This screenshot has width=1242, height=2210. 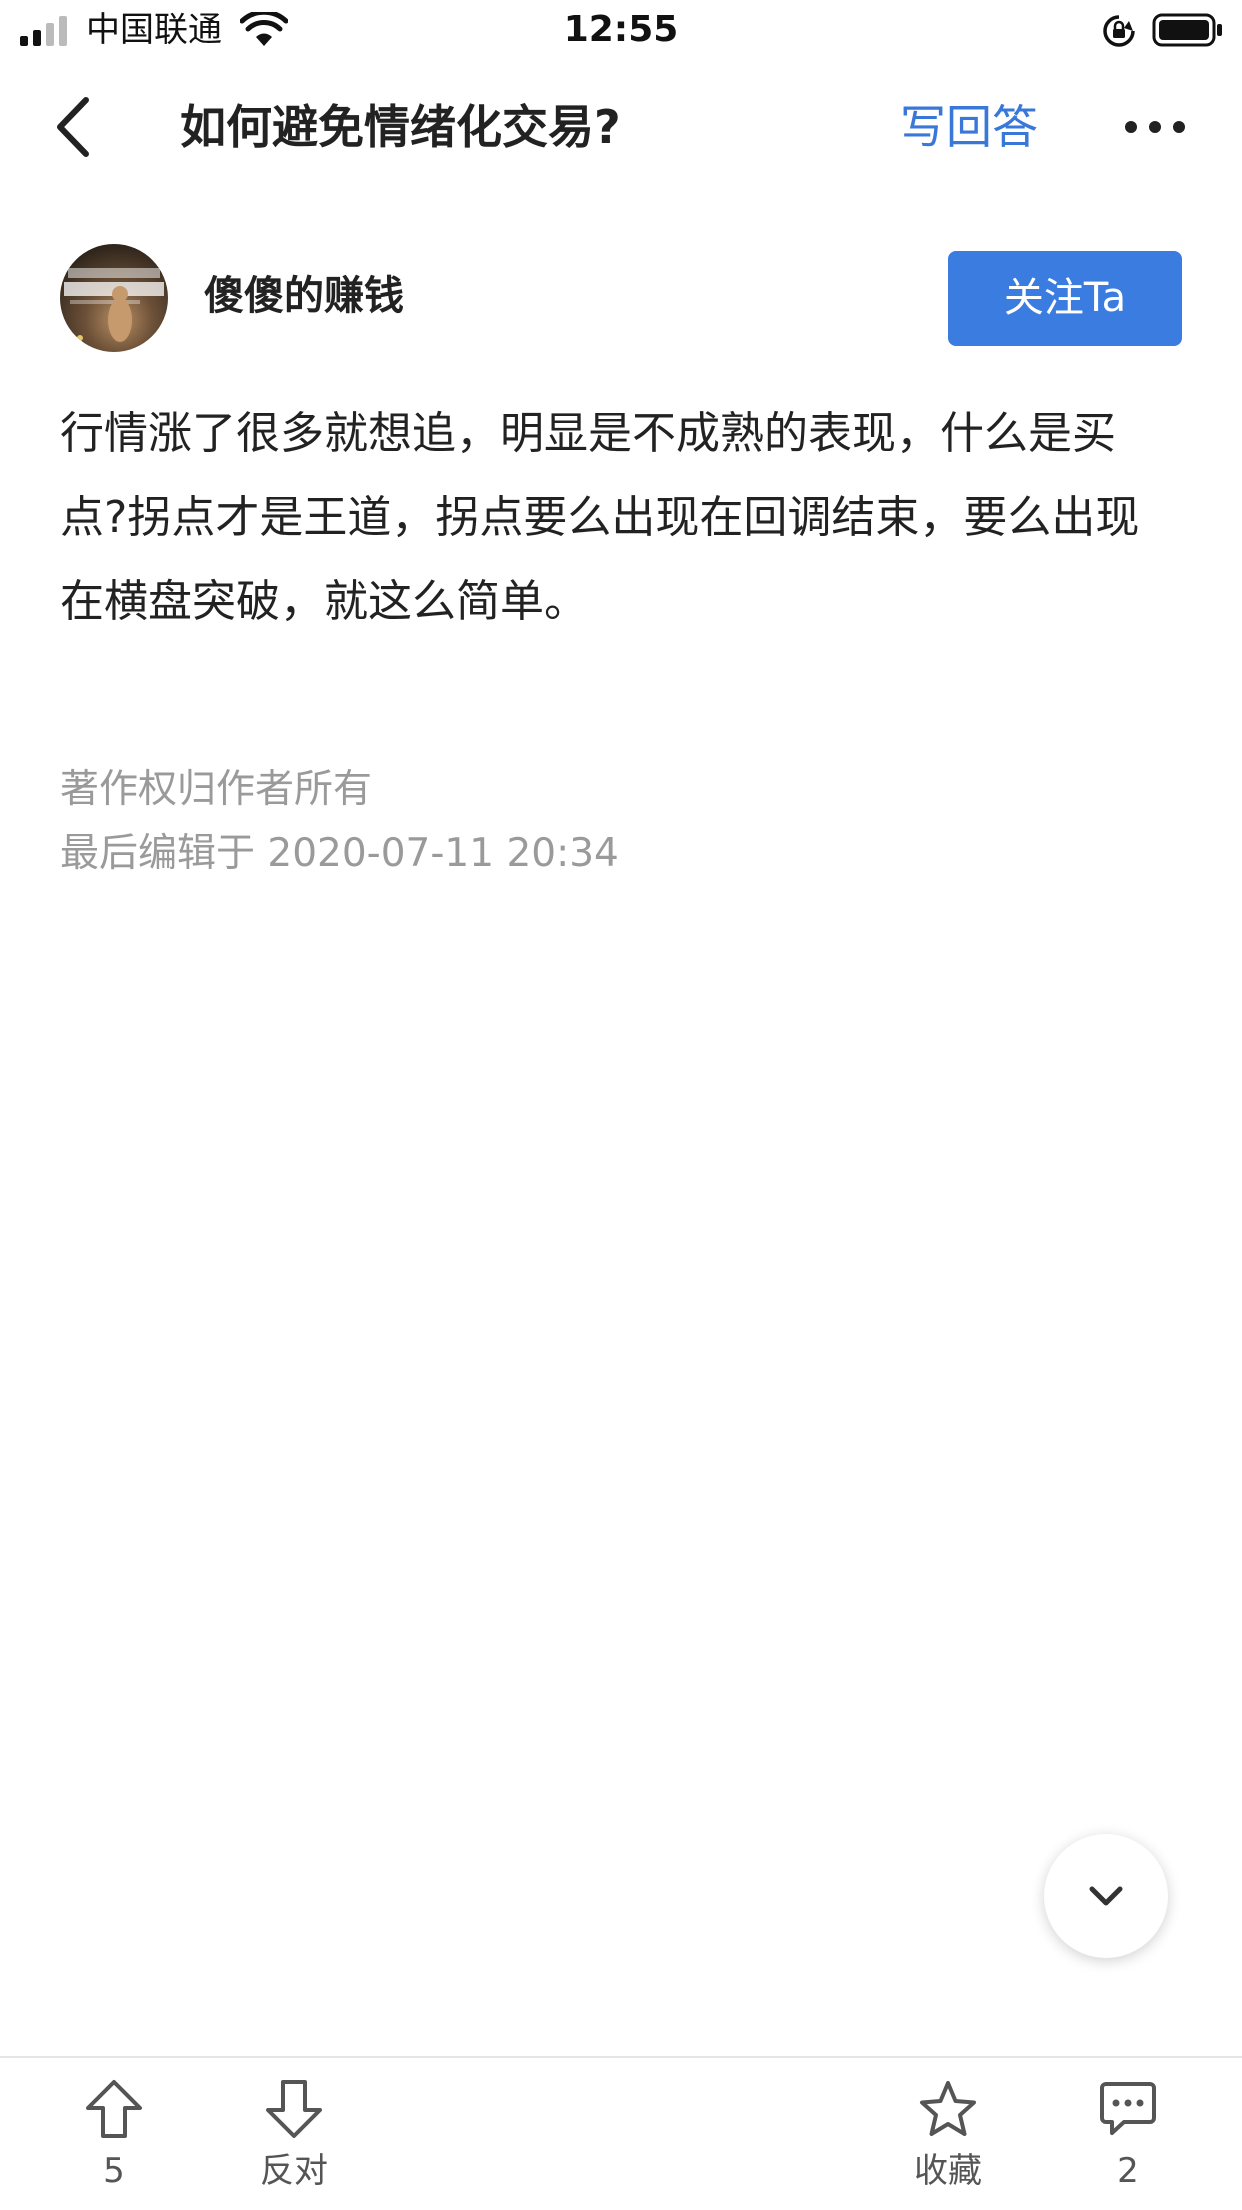 What do you see at coordinates (73, 127) in the screenshot?
I see `chevron-left-icon` at bounding box center [73, 127].